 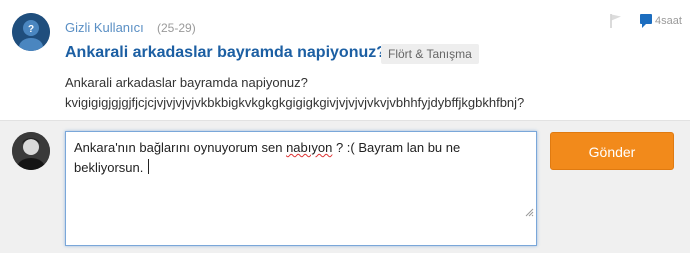 I want to click on anonymous-avatar: ?, so click(x=31, y=32).